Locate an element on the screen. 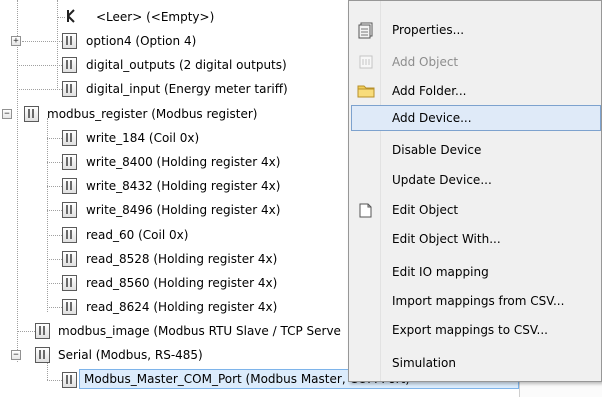  leer-marker-icon is located at coordinates (71, 16).